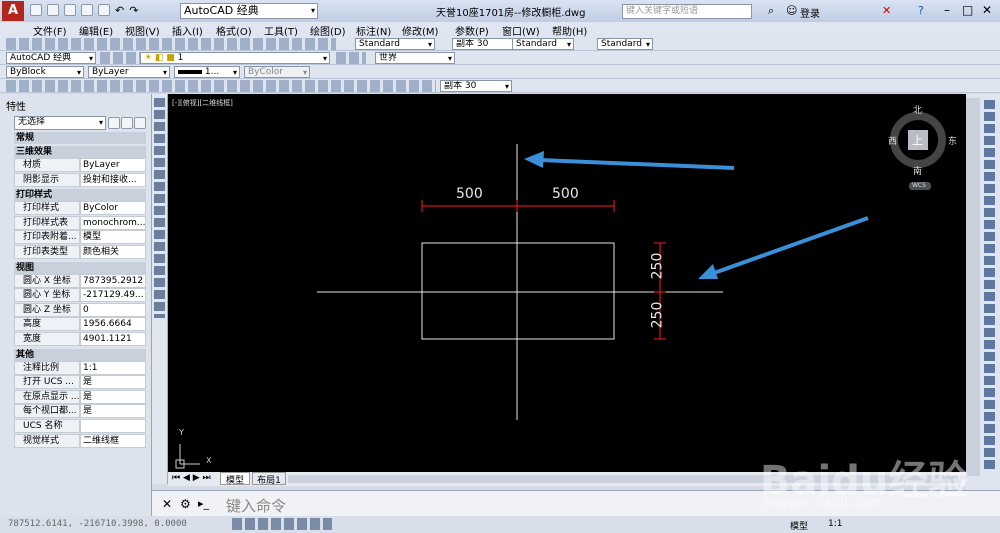  I want to click on dimension-buttons, so click(221, 86).